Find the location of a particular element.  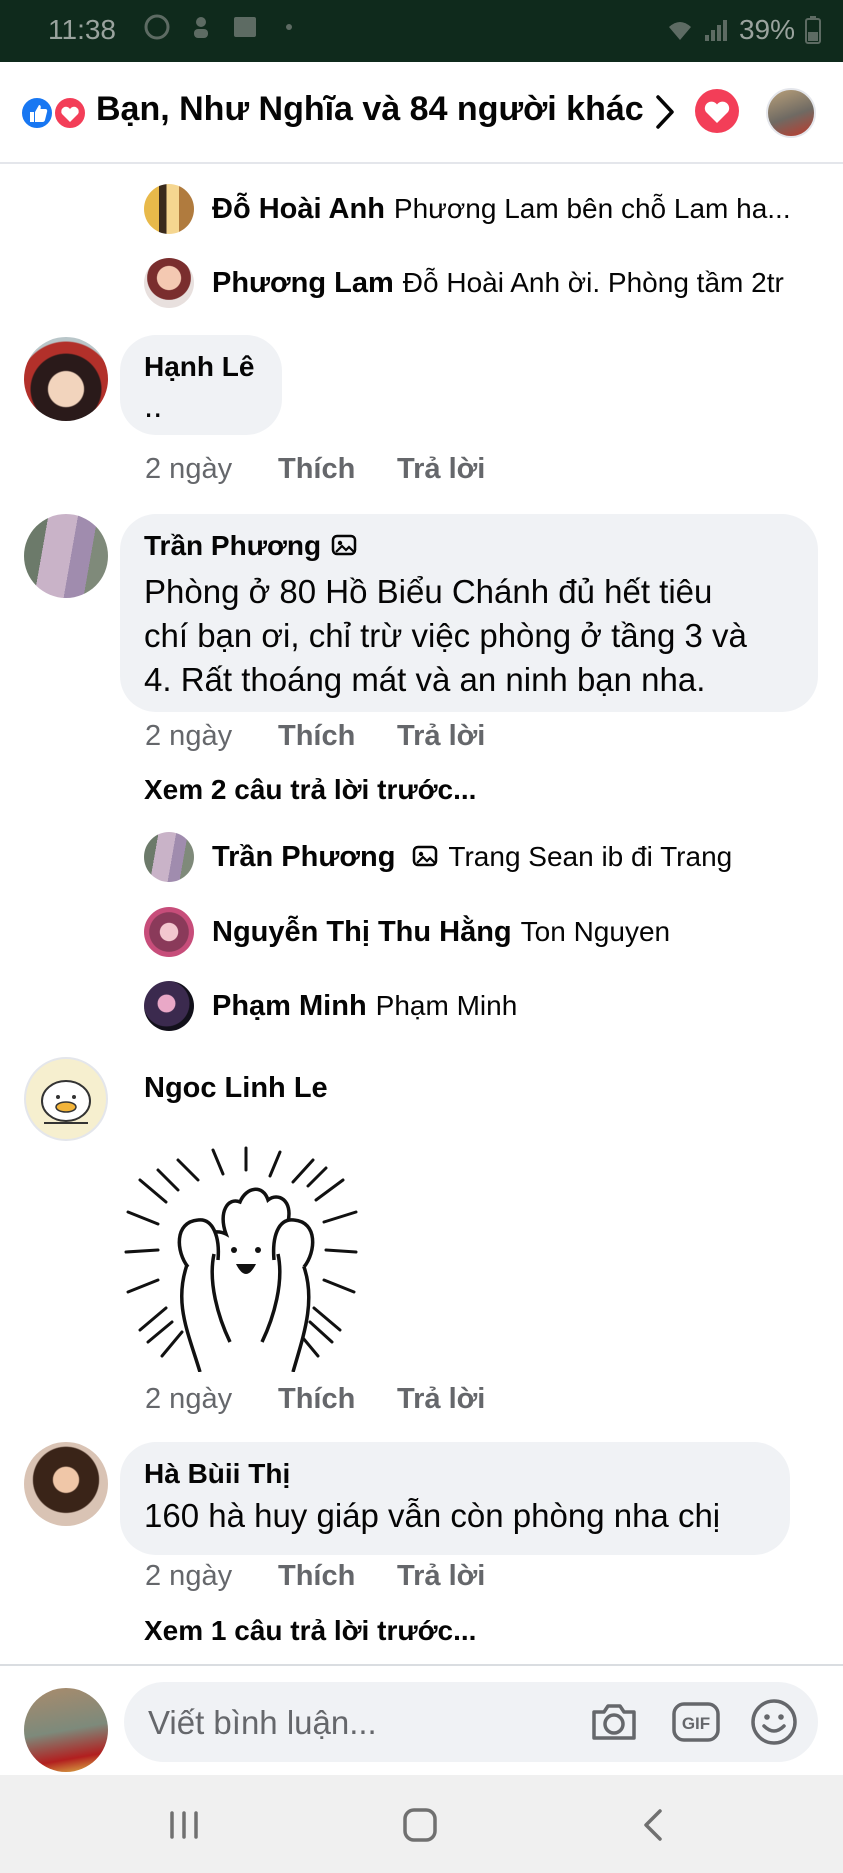

comment-author: Hà Bùii Thị is located at coordinates (455, 1474).